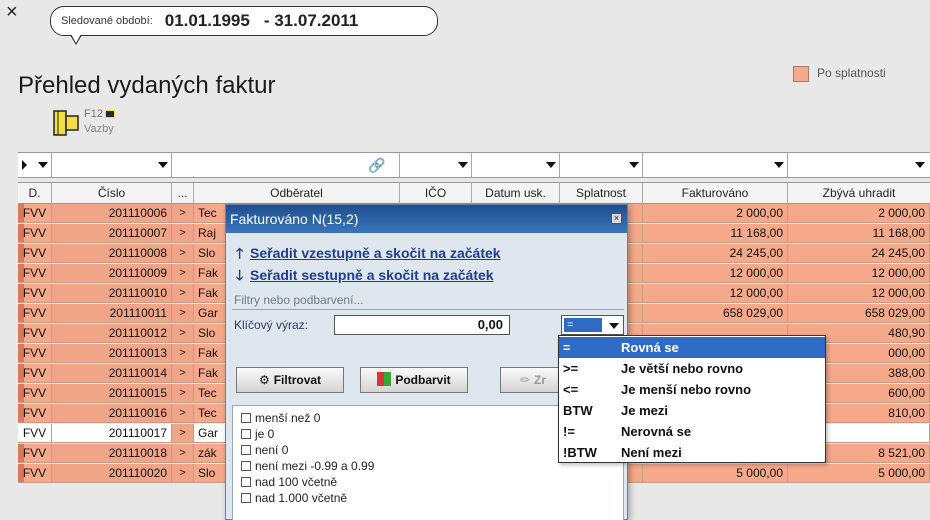  Describe the element at coordinates (372, 275) in the screenshot. I see `sort-descending-label: Seřadit sestupně a skočit na začátek` at that location.